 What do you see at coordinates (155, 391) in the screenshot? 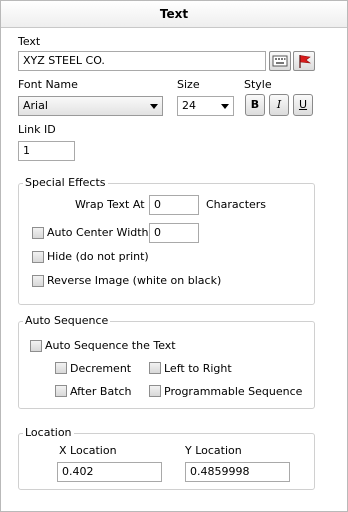
I see `programmable-sequence-checkbox` at bounding box center [155, 391].